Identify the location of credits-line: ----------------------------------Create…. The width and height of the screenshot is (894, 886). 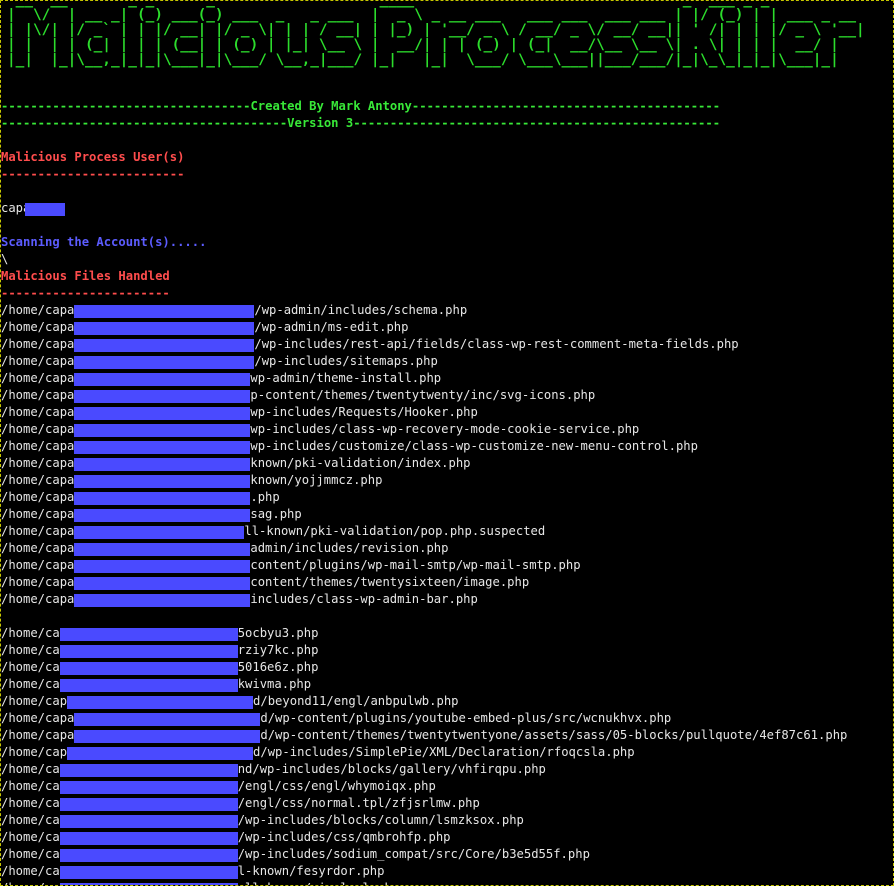
(361, 106).